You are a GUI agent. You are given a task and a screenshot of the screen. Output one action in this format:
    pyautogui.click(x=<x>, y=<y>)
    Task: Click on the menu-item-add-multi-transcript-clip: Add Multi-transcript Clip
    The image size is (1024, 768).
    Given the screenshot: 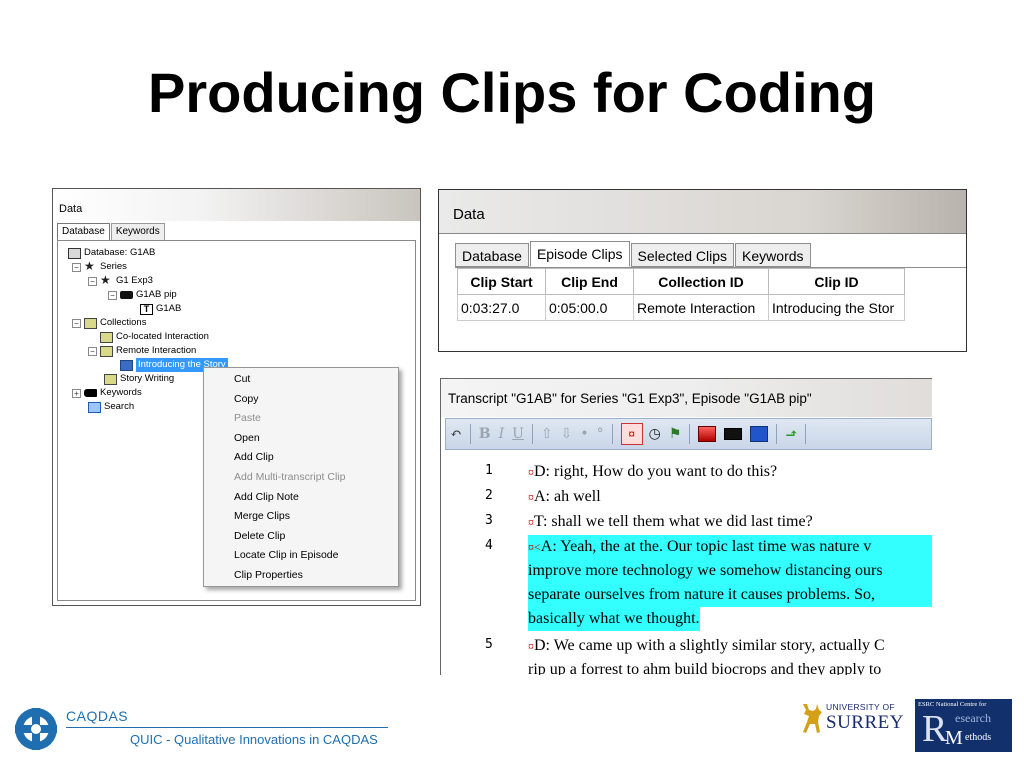 What is the action you would take?
    pyautogui.click(x=290, y=476)
    